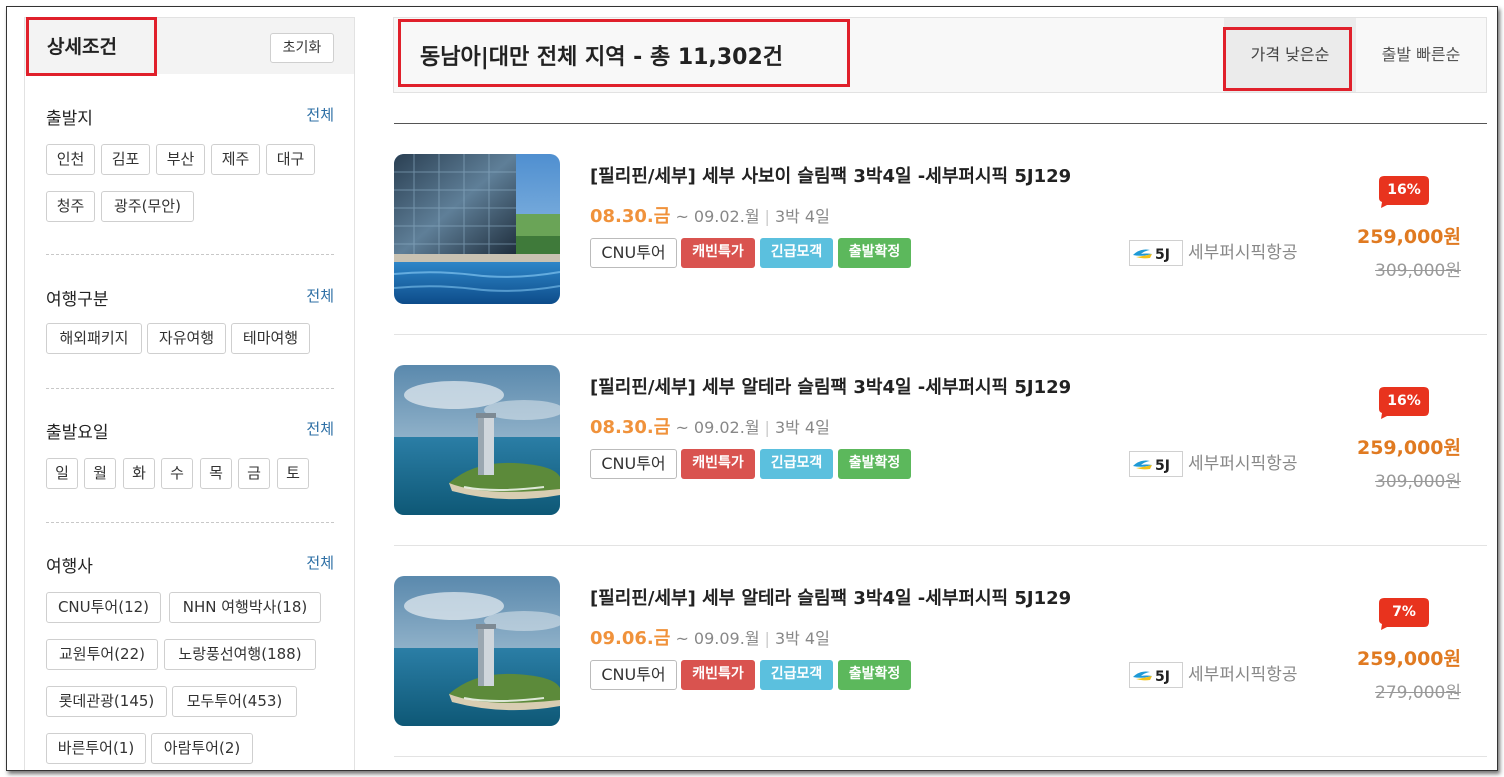  I want to click on sort-price-low-button: 가격 낮은순, so click(1290, 55).